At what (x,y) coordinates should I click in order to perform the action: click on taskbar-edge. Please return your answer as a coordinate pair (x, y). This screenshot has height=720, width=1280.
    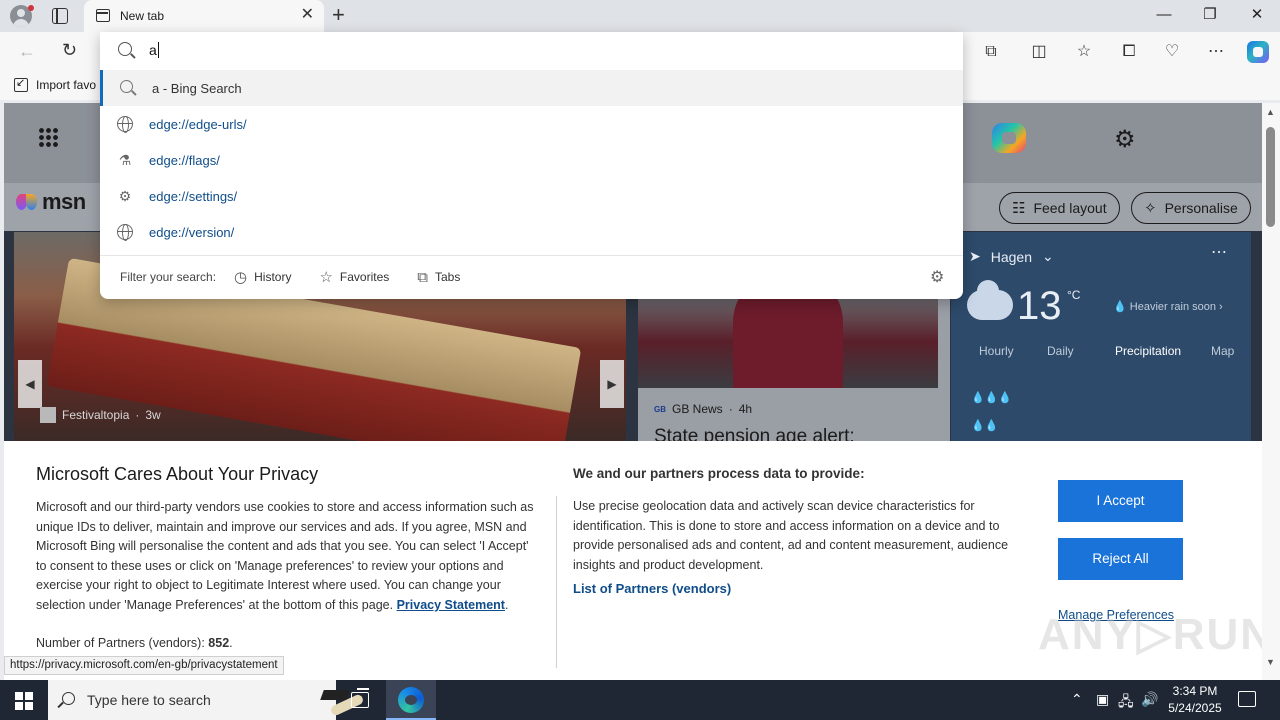
    Looking at the image, I should click on (411, 700).